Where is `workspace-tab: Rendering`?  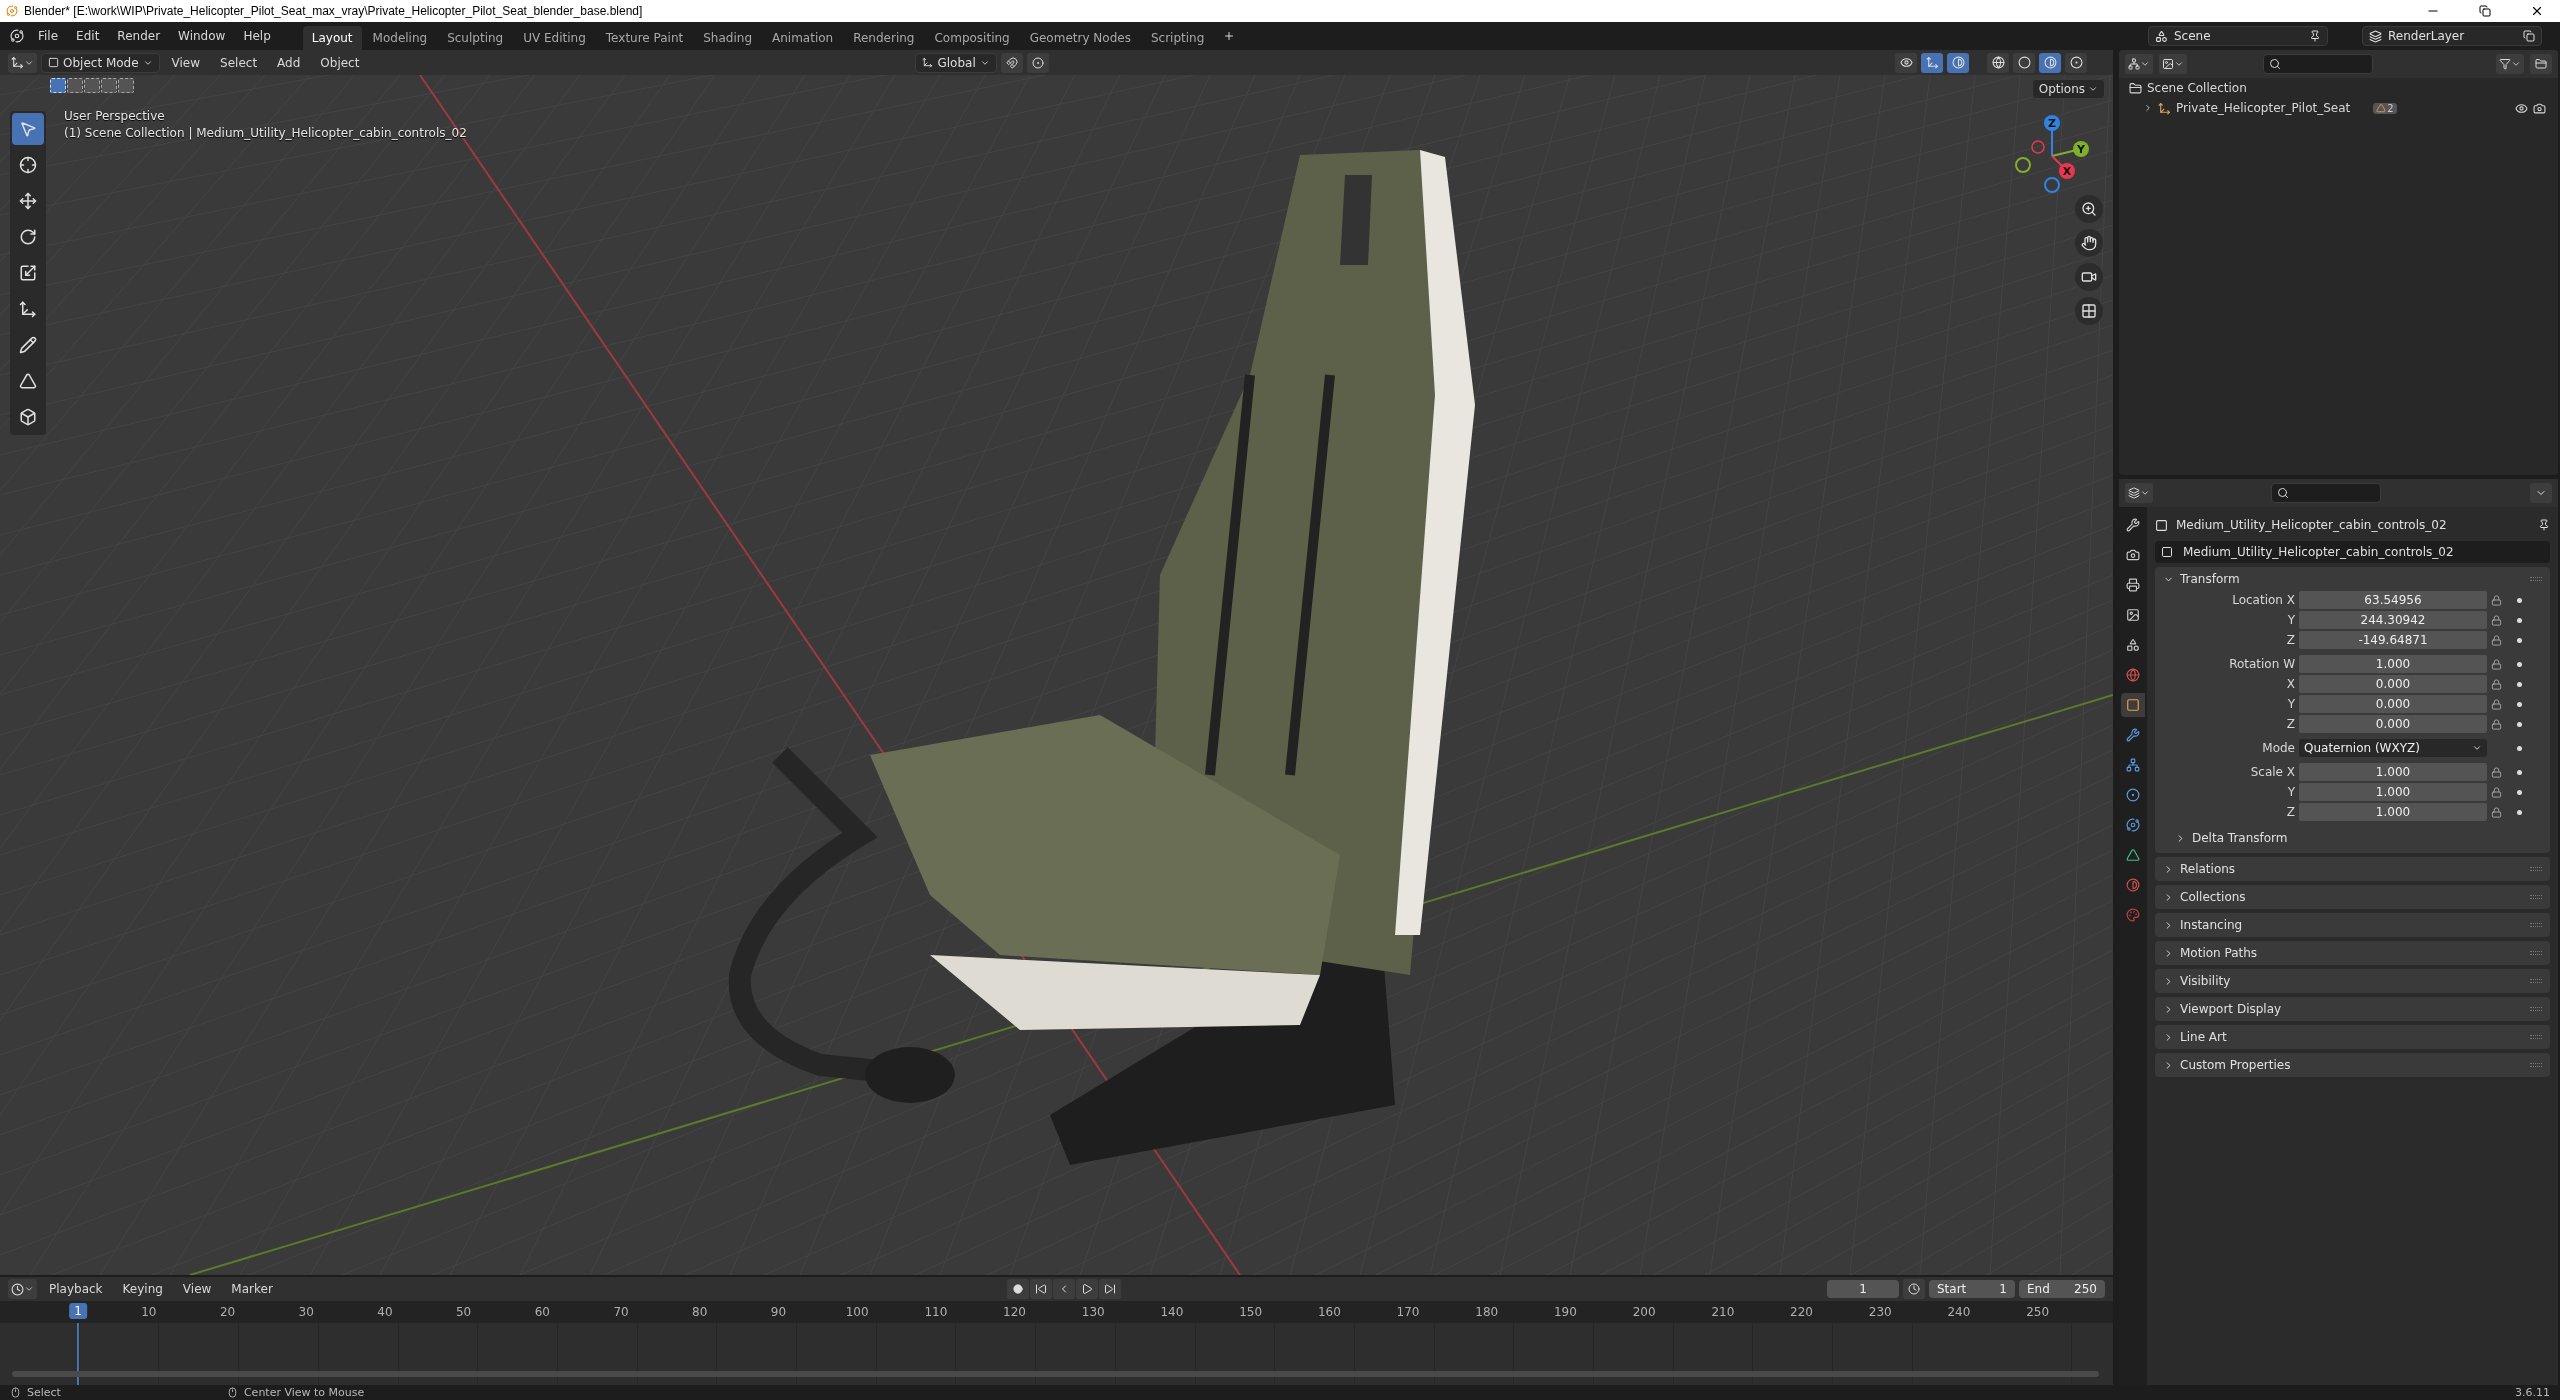 workspace-tab: Rendering is located at coordinates (884, 38).